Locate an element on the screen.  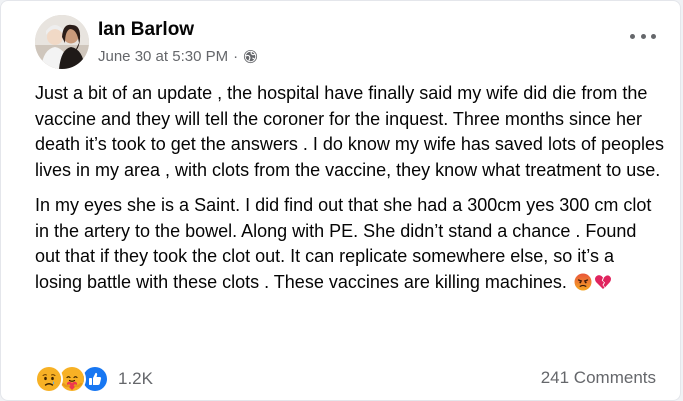
reaction-count: 1.2K is located at coordinates (135, 379).